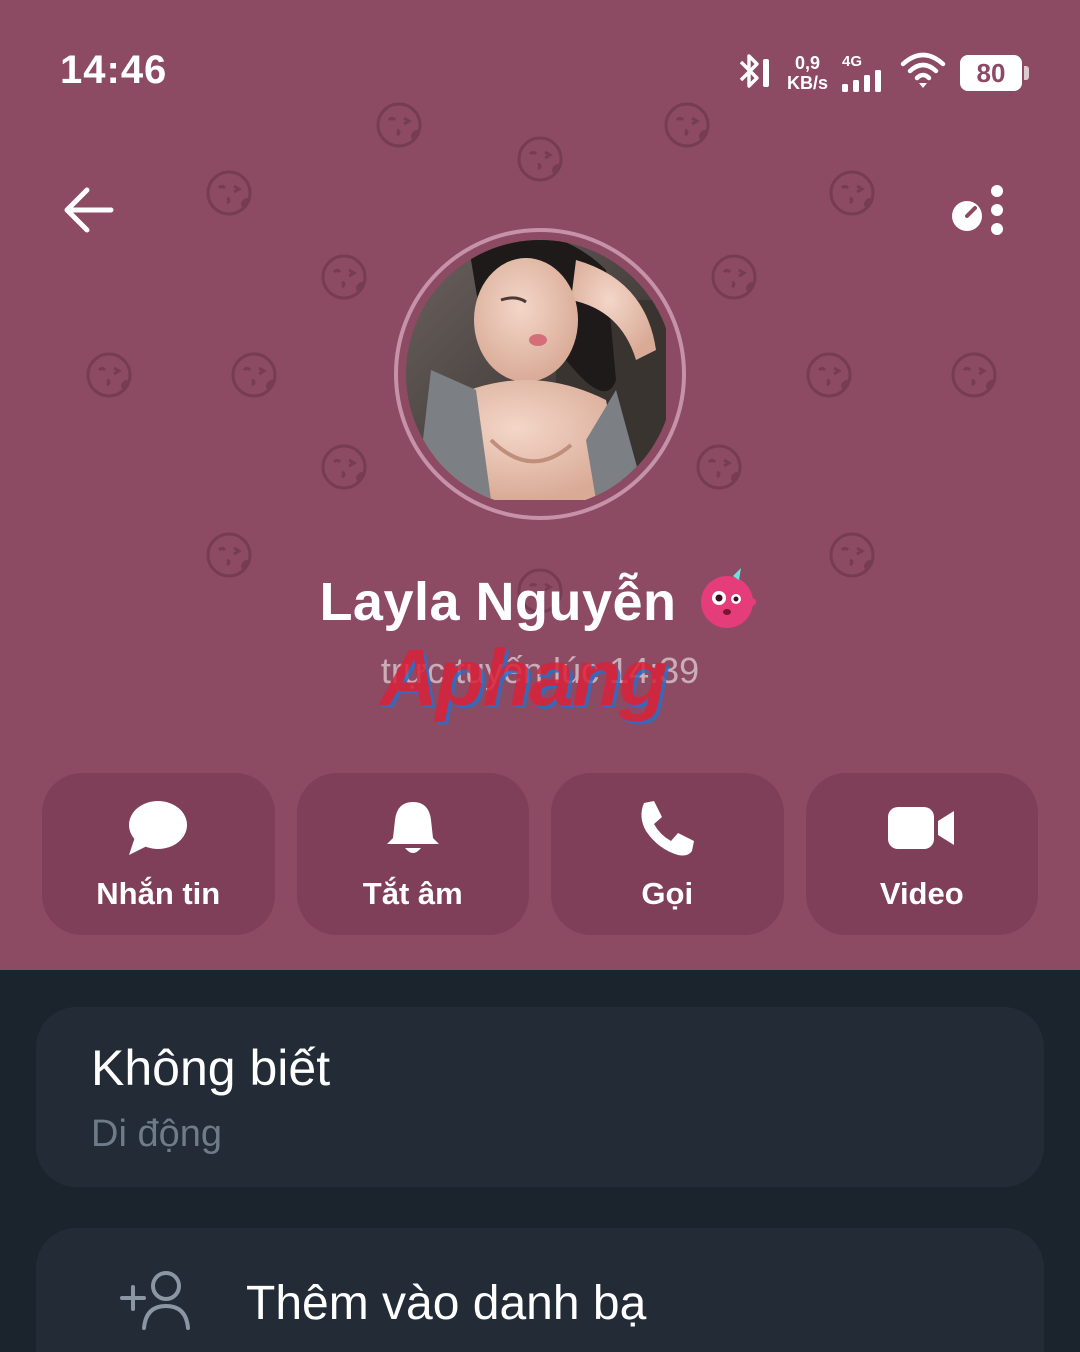 This screenshot has height=1352, width=1080. What do you see at coordinates (540, 670) in the screenshot?
I see `contact-status: trực tuyến lúc 14:39` at bounding box center [540, 670].